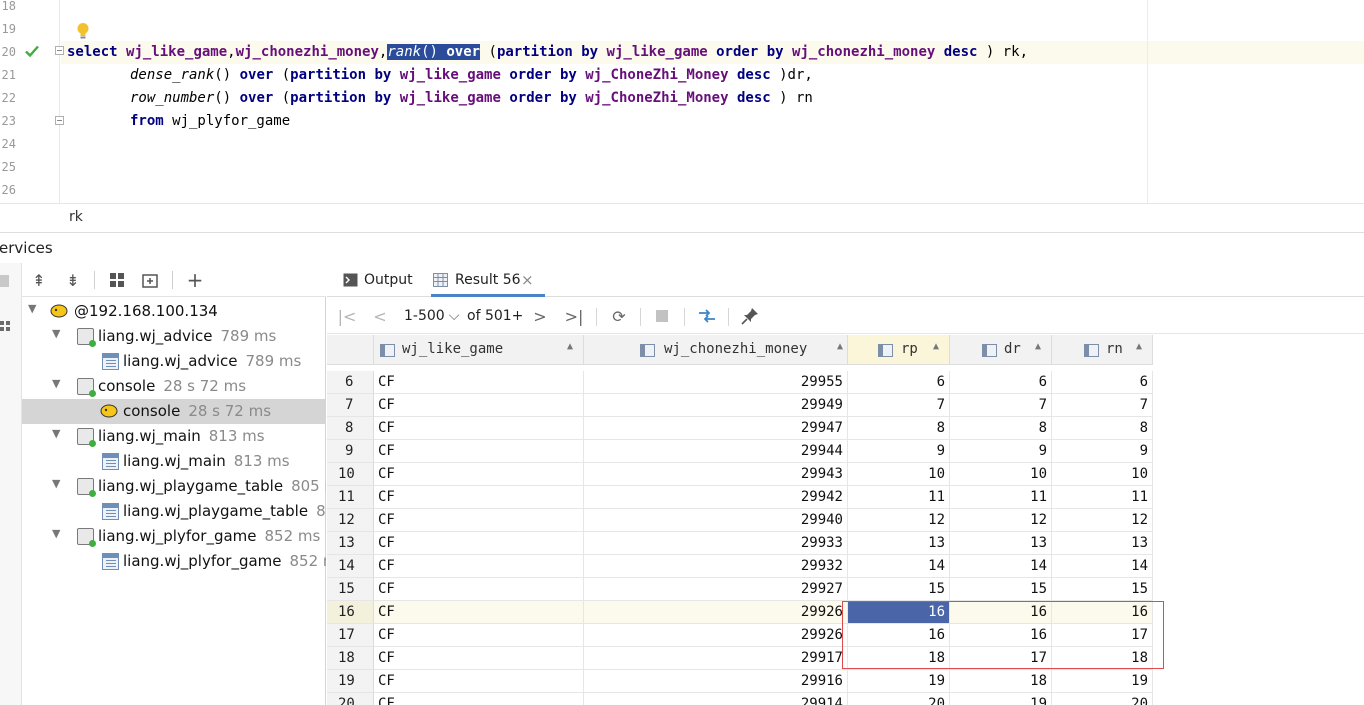 The height and width of the screenshot is (705, 1364). What do you see at coordinates (350, 543) in the screenshot?
I see `row-number-cell: 13` at bounding box center [350, 543].